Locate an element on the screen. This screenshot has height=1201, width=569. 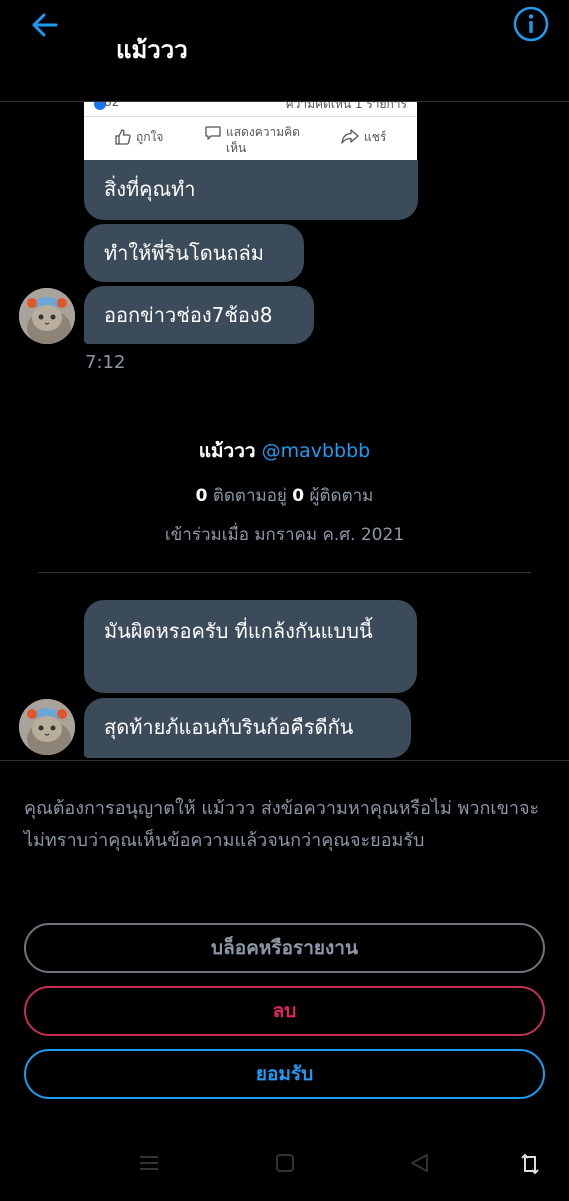
share-arrow-icon is located at coordinates (350, 136).